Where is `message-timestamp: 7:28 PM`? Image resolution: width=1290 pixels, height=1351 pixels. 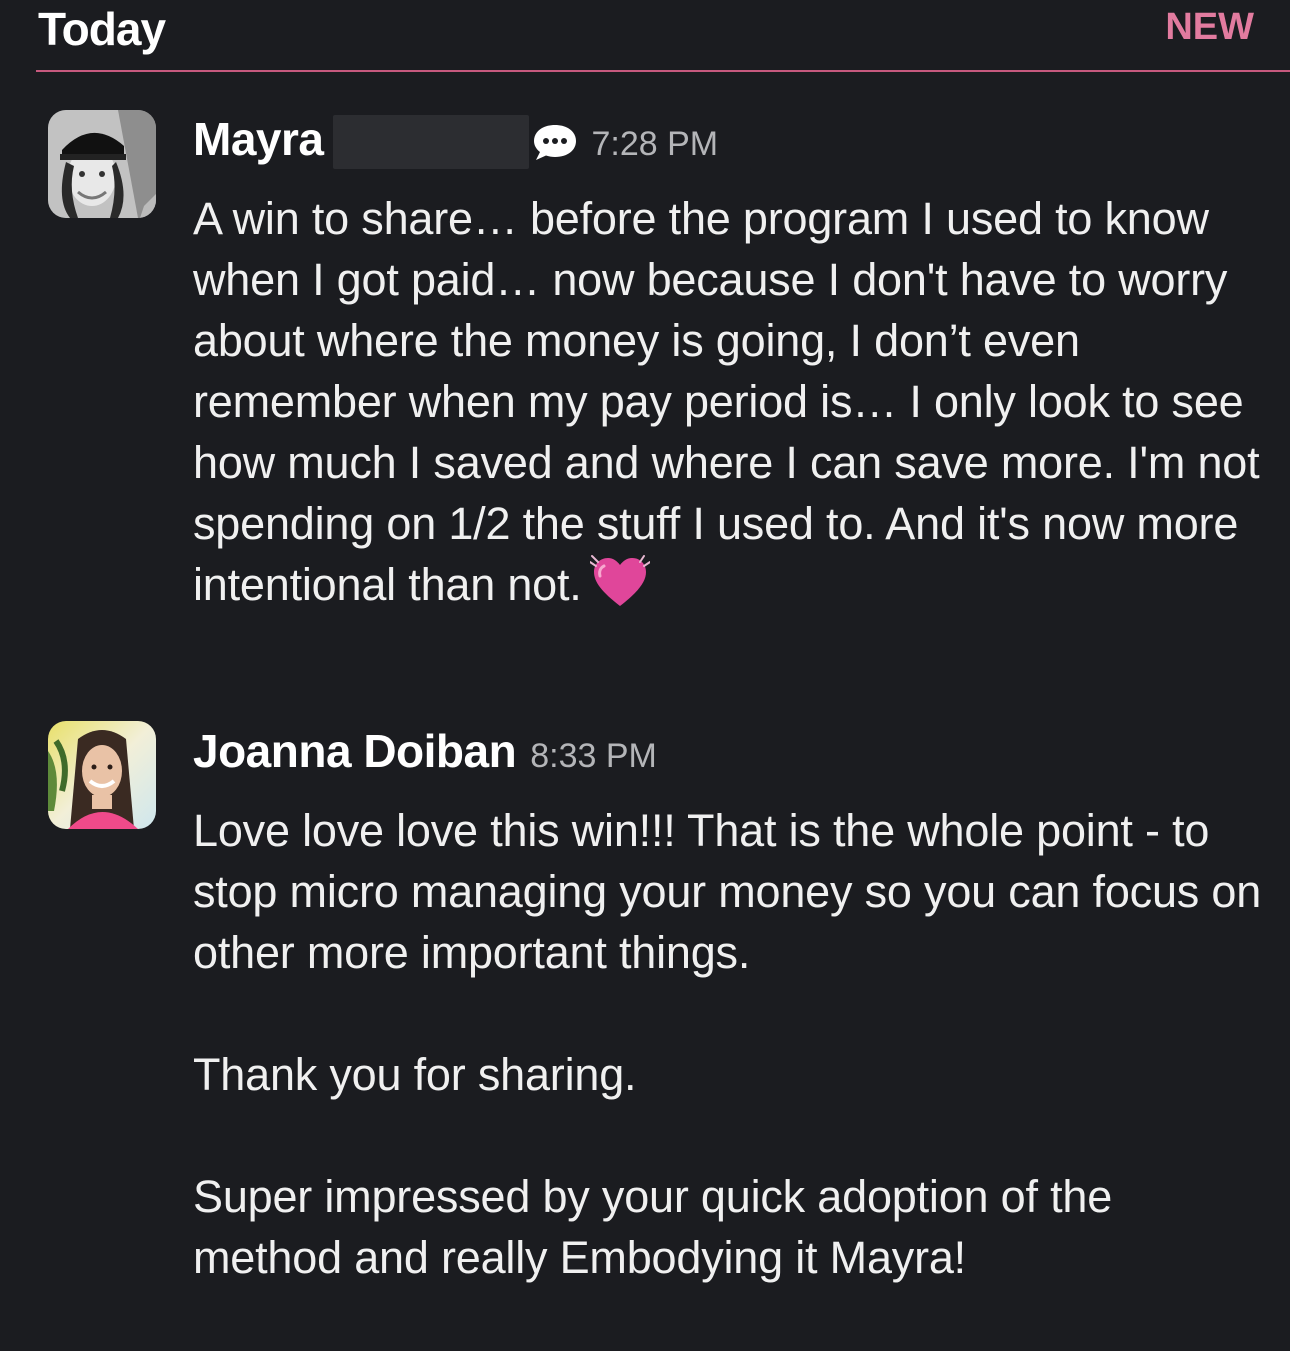 message-timestamp: 7:28 PM is located at coordinates (654, 144).